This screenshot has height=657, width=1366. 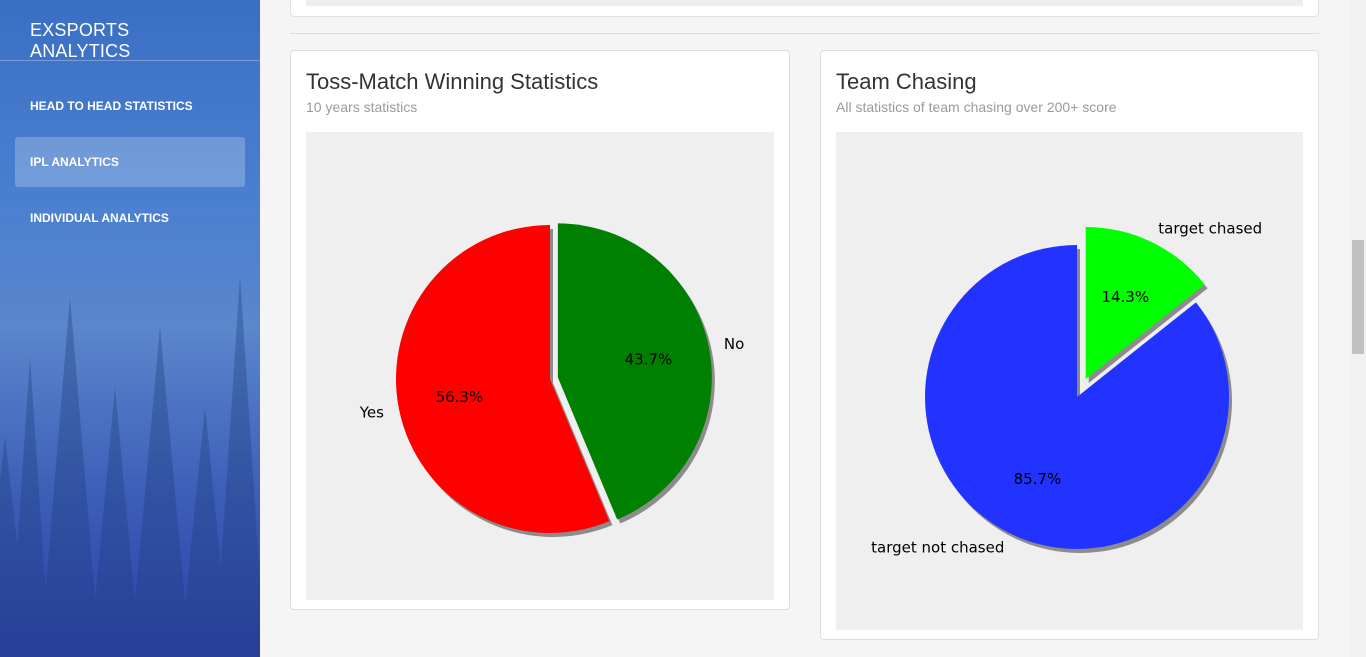 I want to click on sidebar-item-ipl-analytics: IPL ANALYTICS, so click(x=130, y=162).